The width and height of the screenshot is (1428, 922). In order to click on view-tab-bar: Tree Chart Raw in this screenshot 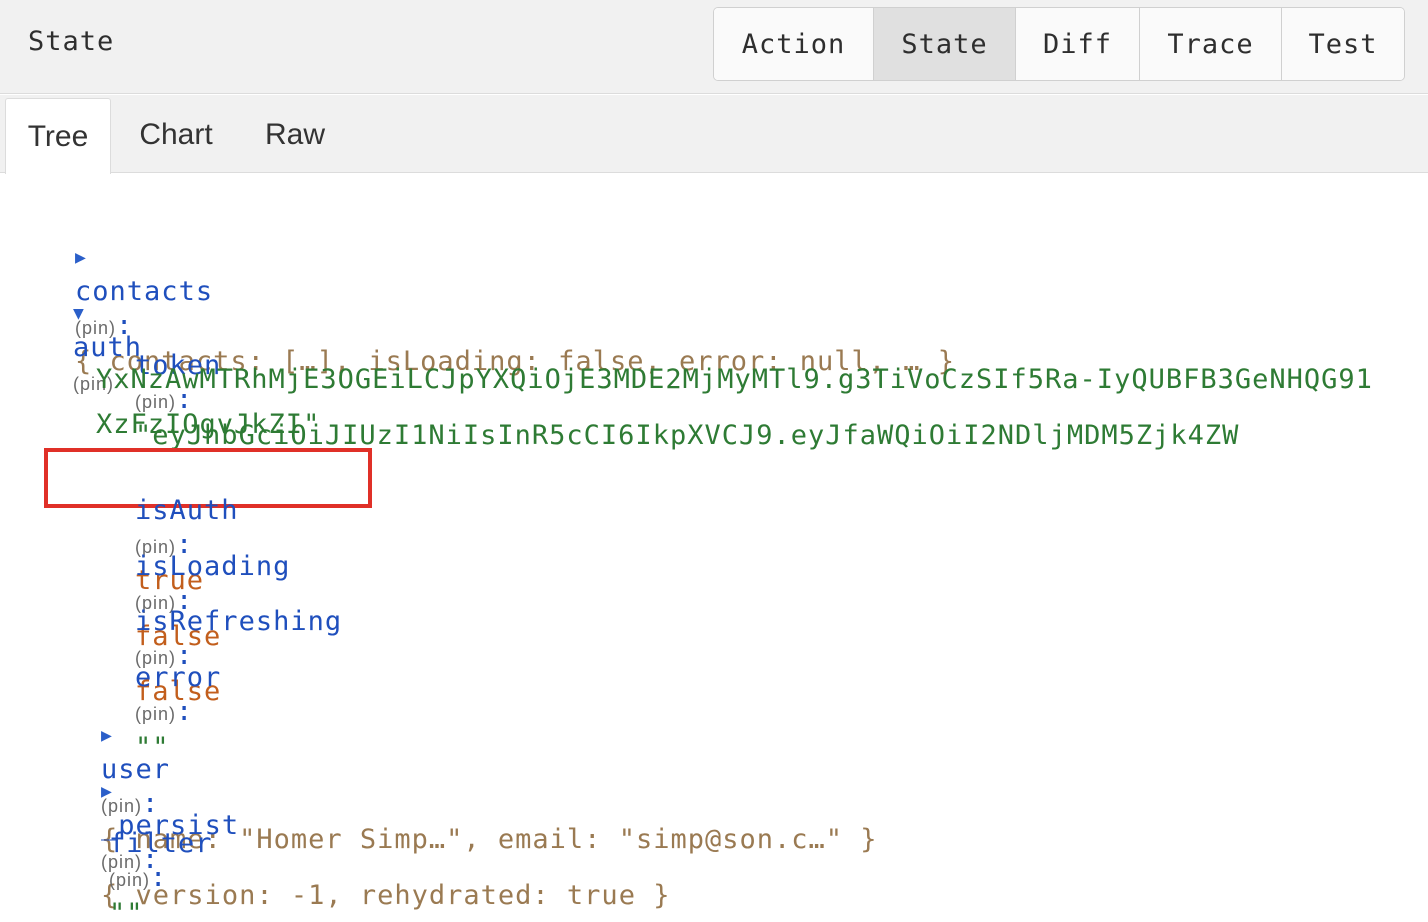, I will do `click(714, 134)`.